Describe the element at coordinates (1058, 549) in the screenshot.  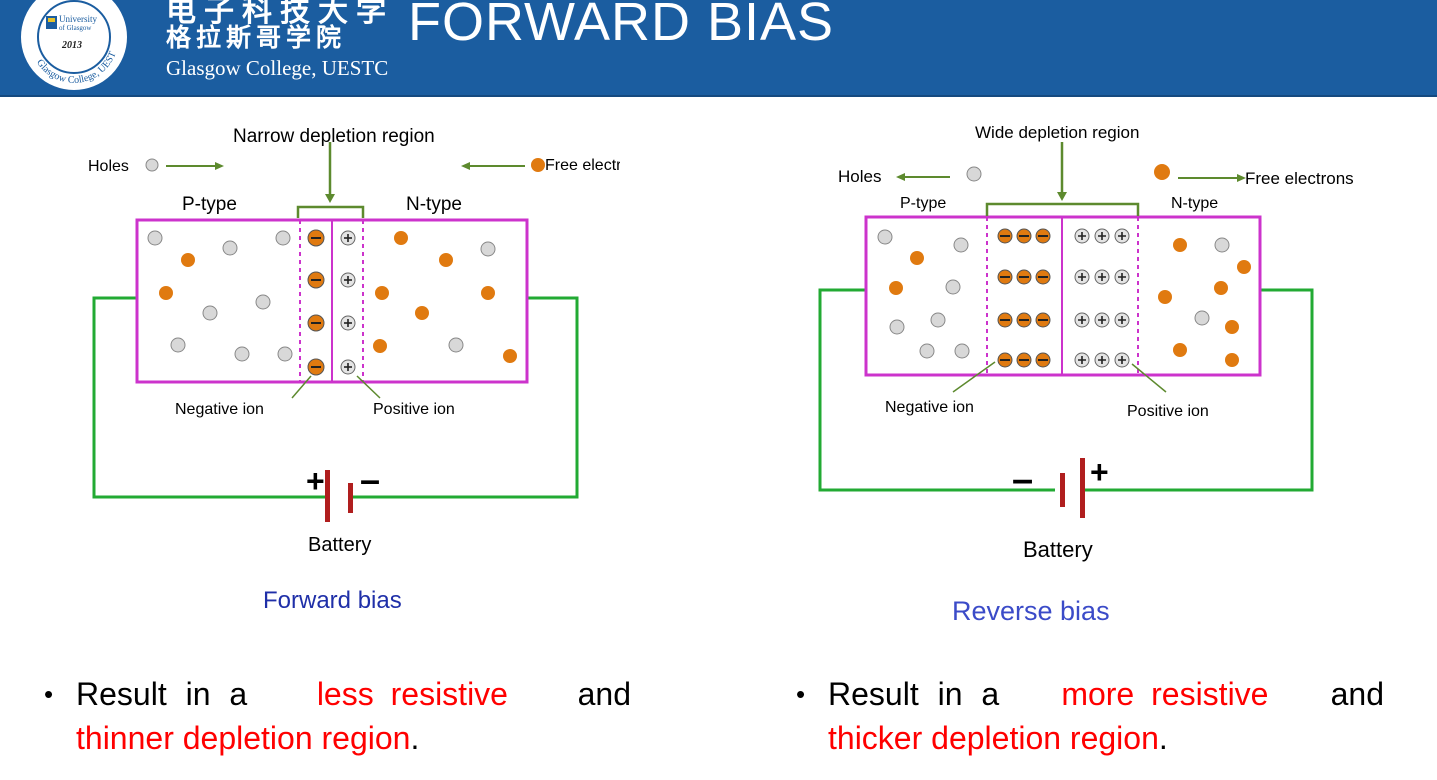
I see `reverse-battery-label: Battery` at that location.